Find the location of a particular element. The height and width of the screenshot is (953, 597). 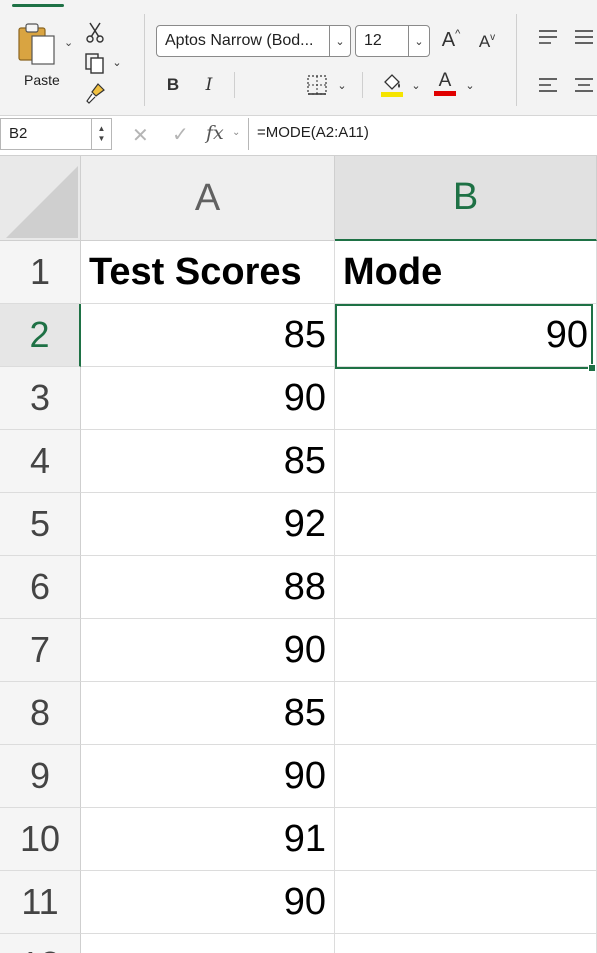

caret-up-icon: ^ is located at coordinates (458, 34).